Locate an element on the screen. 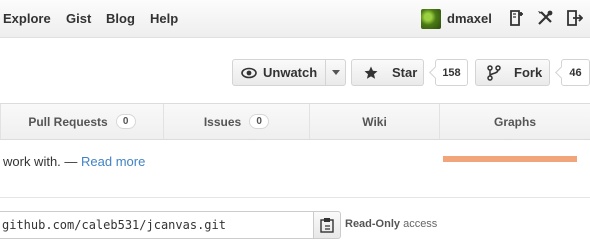  divider is located at coordinates (295, 197).